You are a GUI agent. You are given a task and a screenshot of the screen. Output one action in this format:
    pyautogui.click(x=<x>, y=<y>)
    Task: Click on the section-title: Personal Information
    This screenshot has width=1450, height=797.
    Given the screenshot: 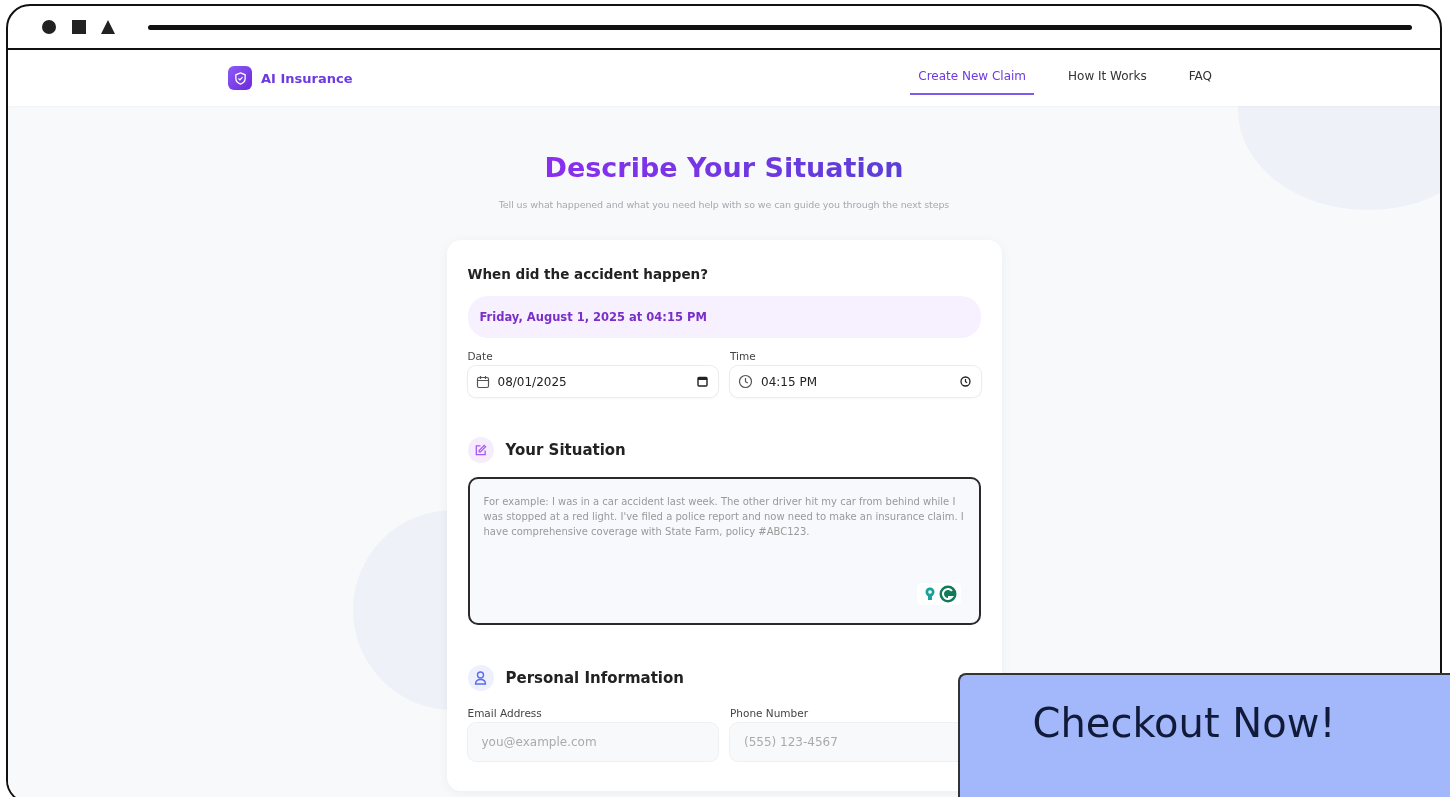 What is the action you would take?
    pyautogui.click(x=594, y=678)
    